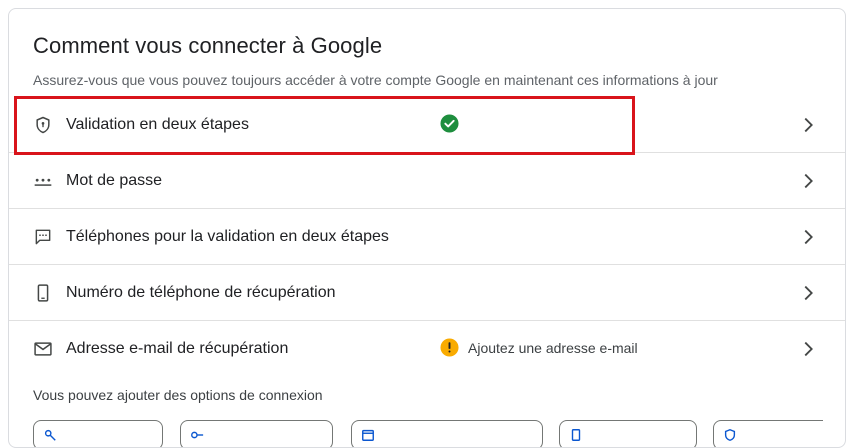 This screenshot has height=448, width=854. Describe the element at coordinates (427, 181) in the screenshot. I see `row-password: Mot de passe` at that location.